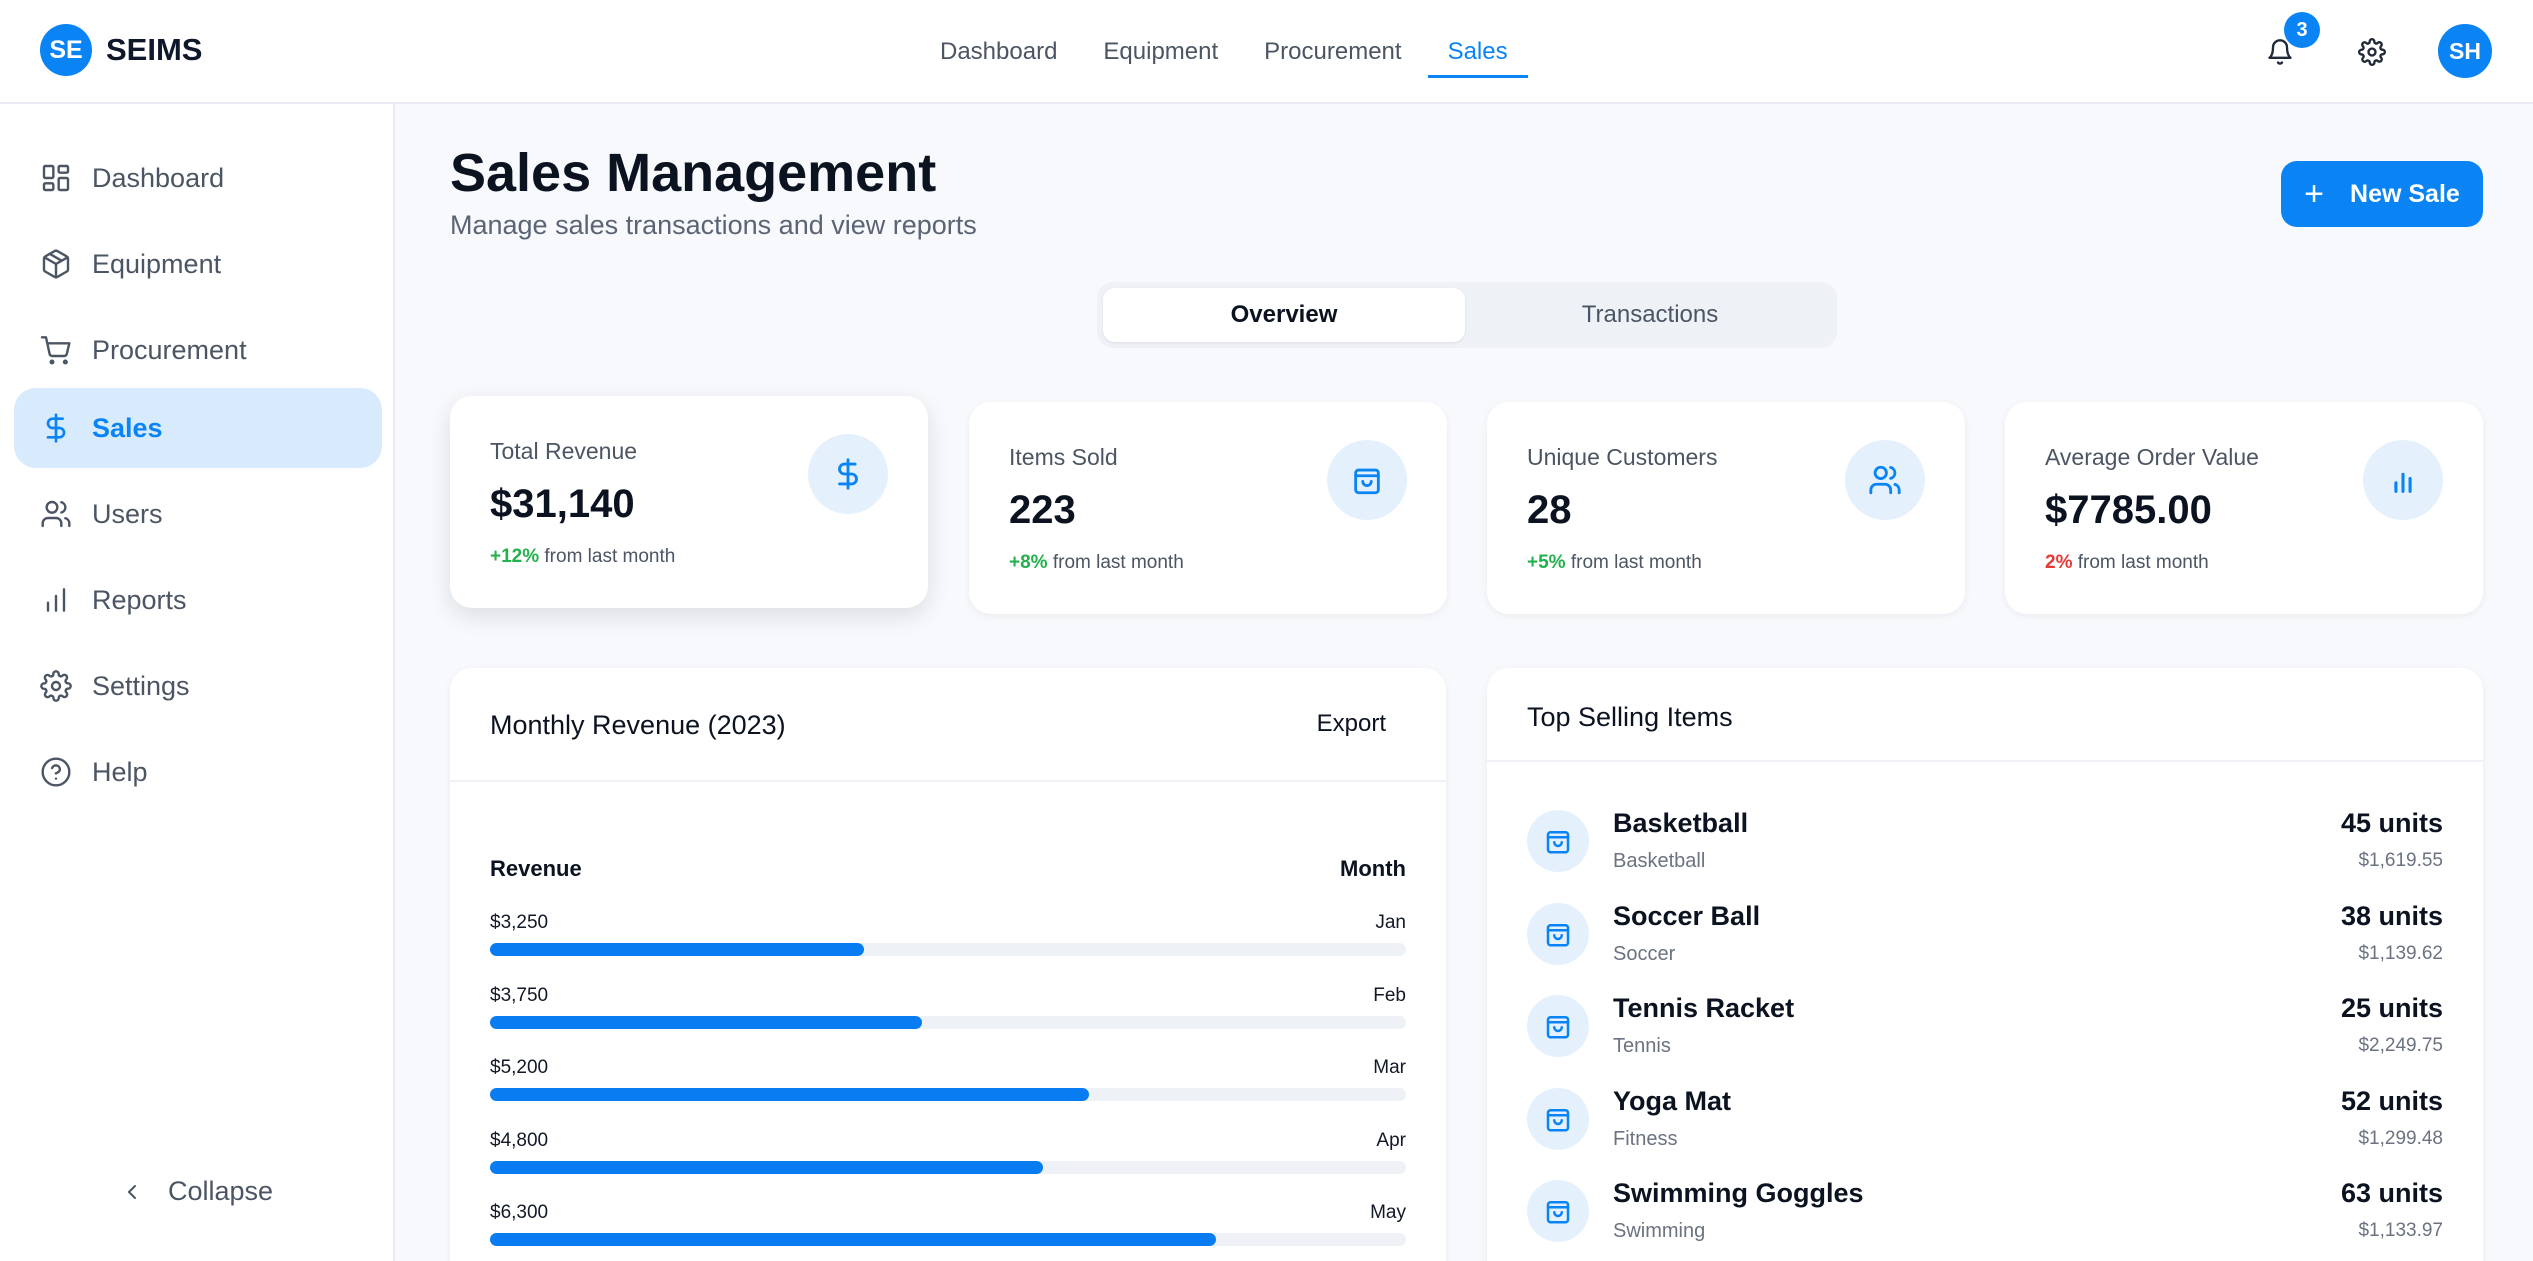  What do you see at coordinates (198, 772) in the screenshot?
I see `sidebar-item-help: Help` at bounding box center [198, 772].